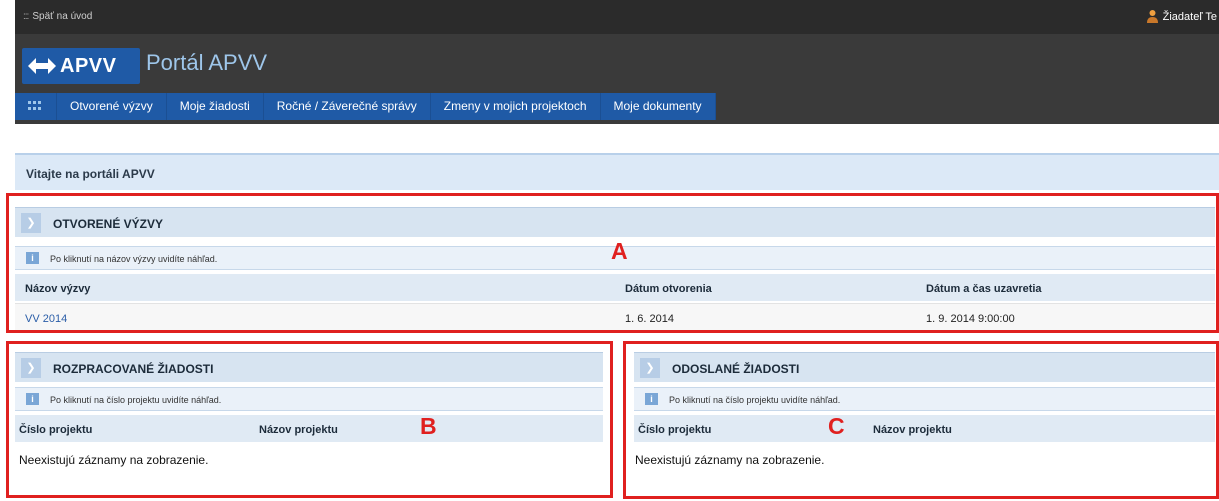 This screenshot has width=1219, height=501. Describe the element at coordinates (619, 251) in the screenshot. I see `annotation-label-a: A` at that location.